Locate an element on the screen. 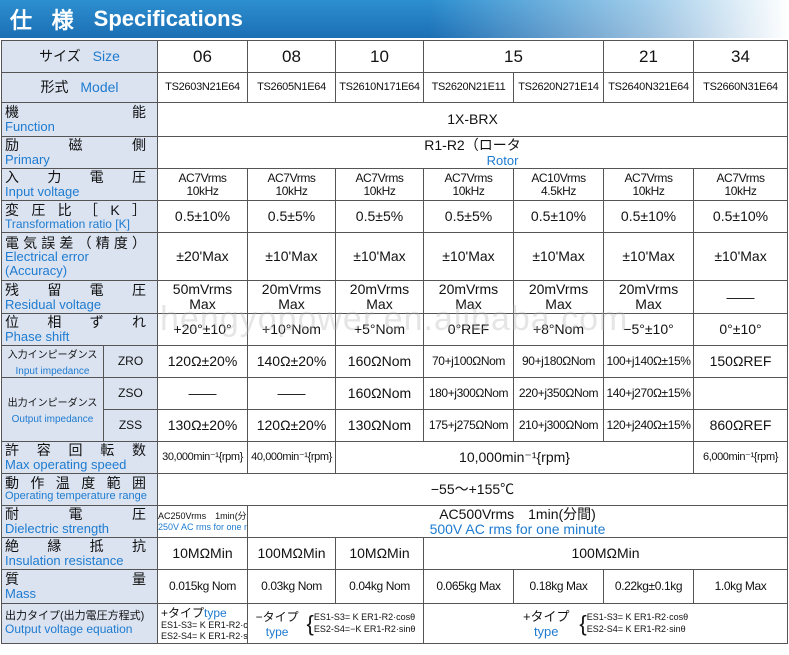  label-model: 形式 Model is located at coordinates (79, 87).